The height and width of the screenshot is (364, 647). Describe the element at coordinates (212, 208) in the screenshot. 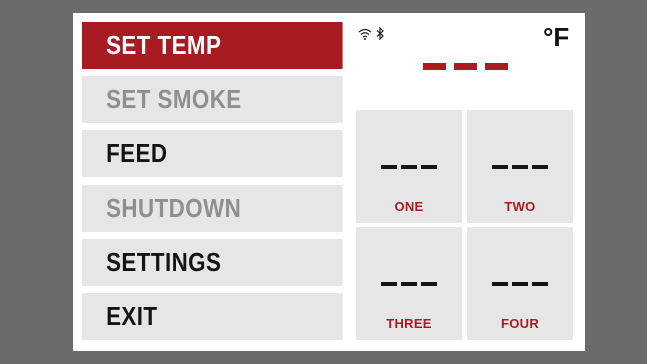

I see `menu-item-shutdown: SHUTDOWN` at that location.